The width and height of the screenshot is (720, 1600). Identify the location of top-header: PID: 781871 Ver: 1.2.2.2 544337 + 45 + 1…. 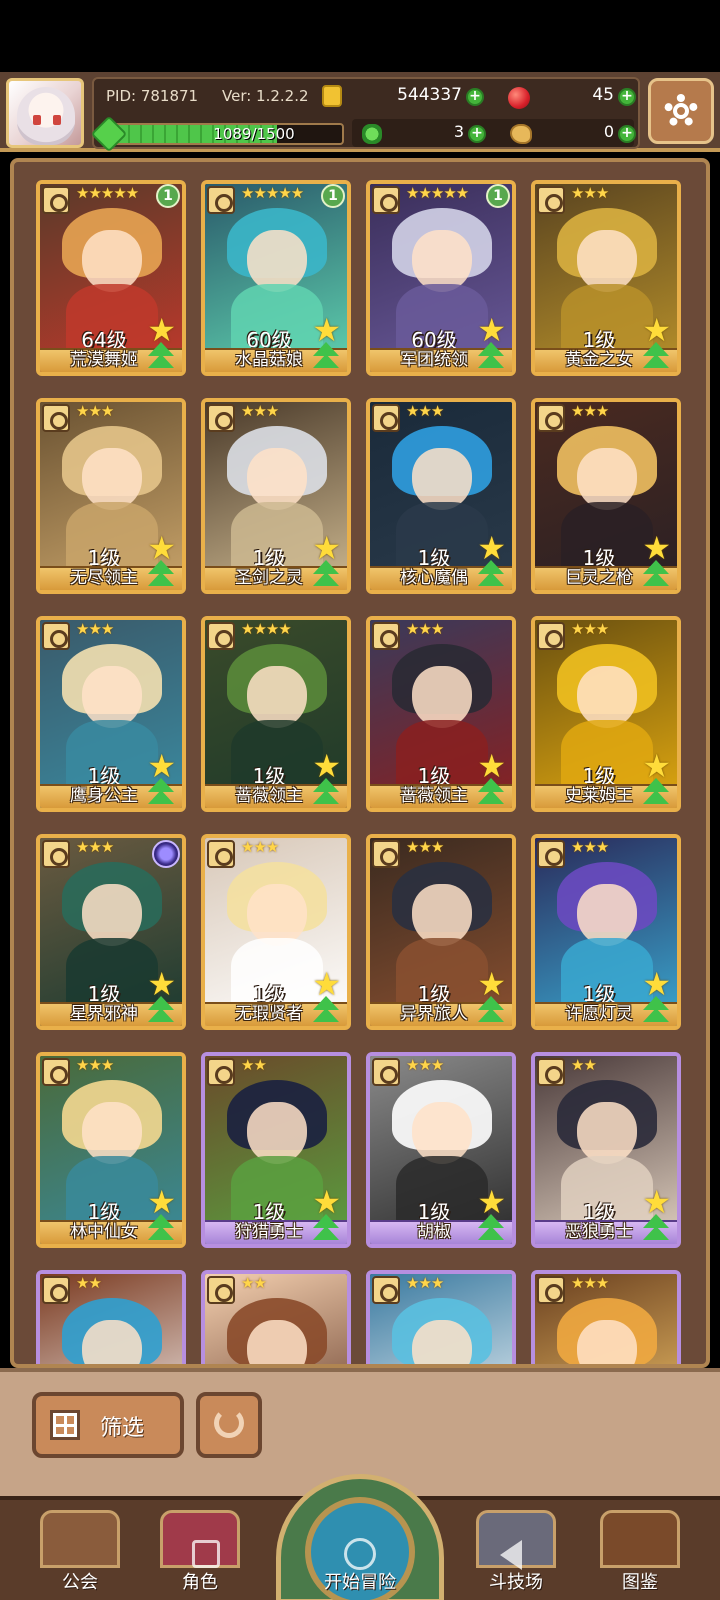
(360, 112).